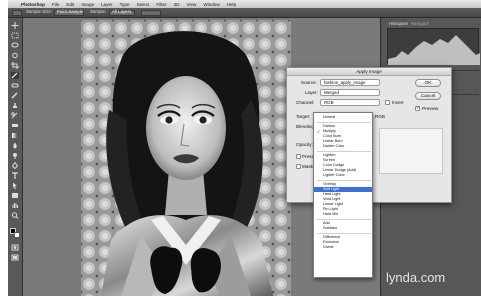 Image resolution: width=481 pixels, height=296 pixels. I want to click on blend-mode-option: Lighter Color, so click(343, 175).